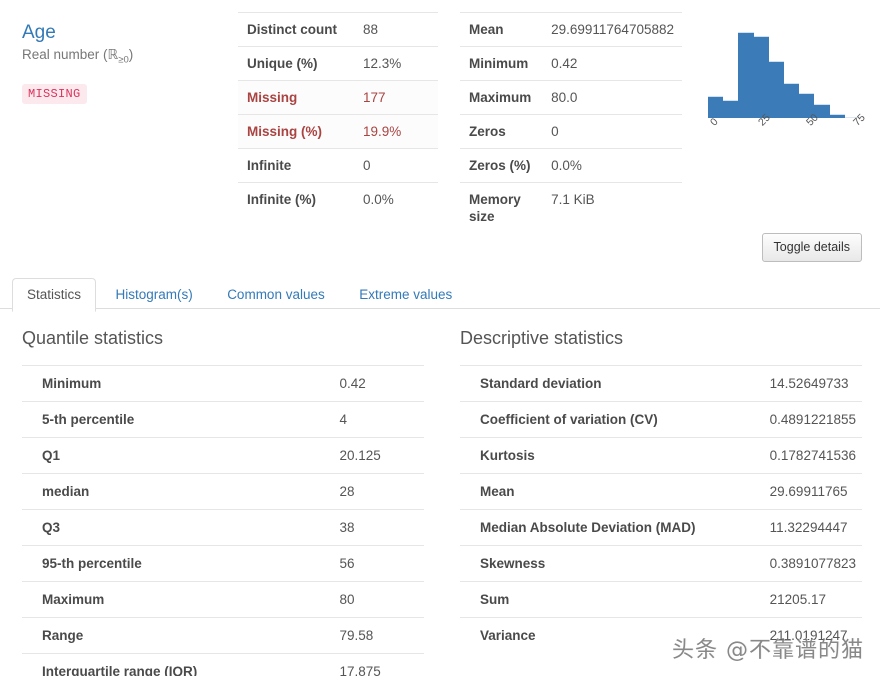 This screenshot has width=880, height=676. I want to click on tab-histograms: Histogram(s), so click(153, 295).